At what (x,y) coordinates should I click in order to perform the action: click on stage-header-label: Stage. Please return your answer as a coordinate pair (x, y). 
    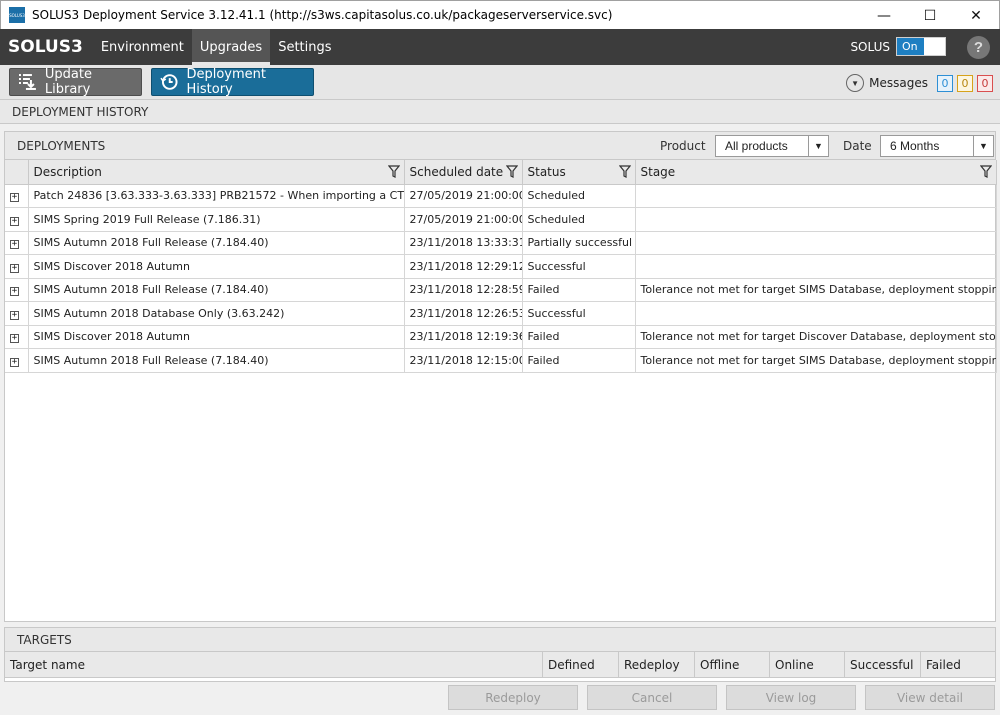
    Looking at the image, I should click on (658, 171).